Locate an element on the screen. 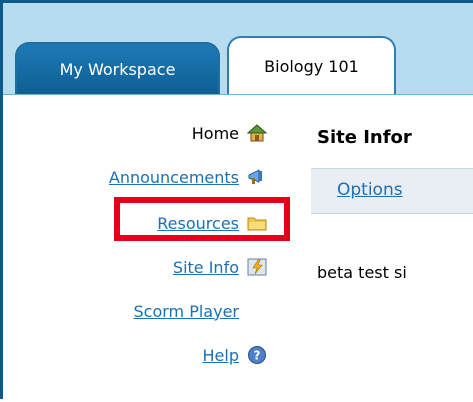  tool-menu-item-scorm-player-link: Scorm Player is located at coordinates (187, 311).